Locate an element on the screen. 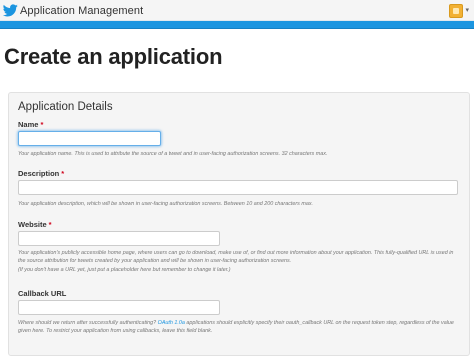  callback-url-input is located at coordinates (119, 307).